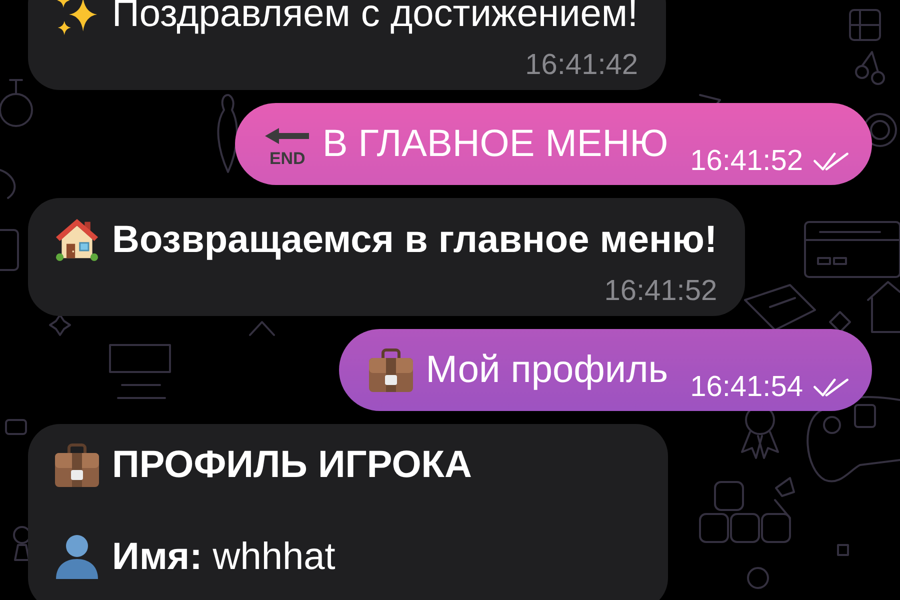 This screenshot has width=900, height=600. What do you see at coordinates (287, 159) in the screenshot?
I see `end-label: END` at bounding box center [287, 159].